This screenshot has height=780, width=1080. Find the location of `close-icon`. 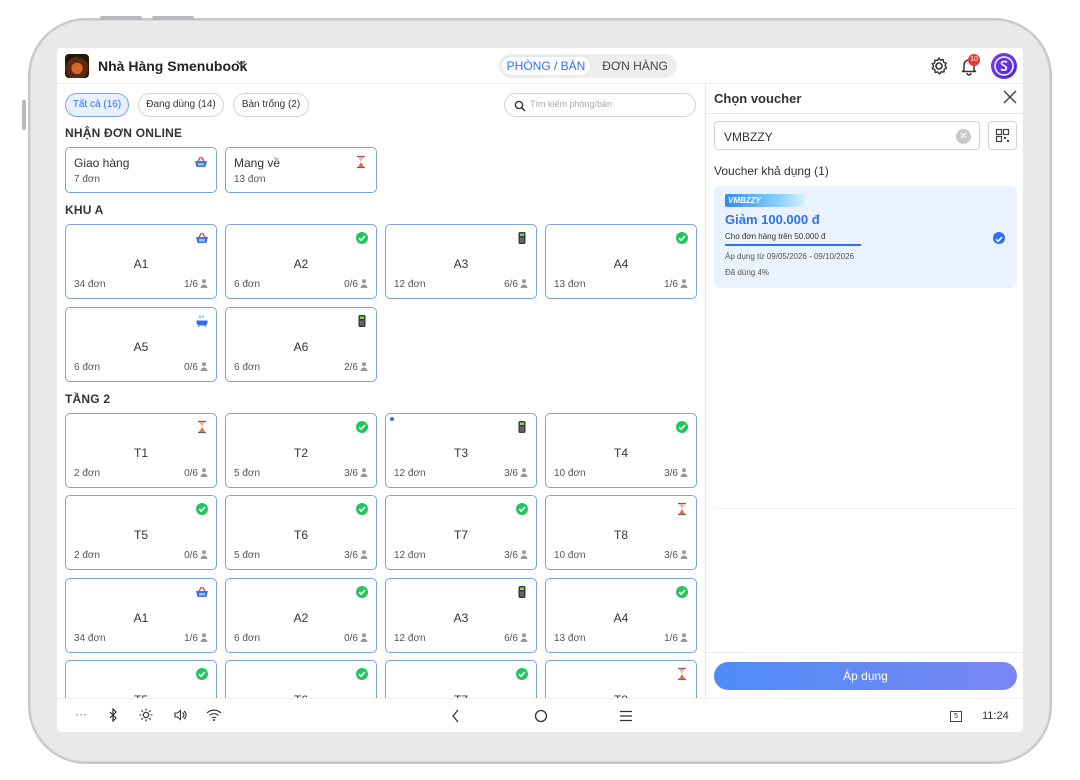

close-icon is located at coordinates (1010, 97).